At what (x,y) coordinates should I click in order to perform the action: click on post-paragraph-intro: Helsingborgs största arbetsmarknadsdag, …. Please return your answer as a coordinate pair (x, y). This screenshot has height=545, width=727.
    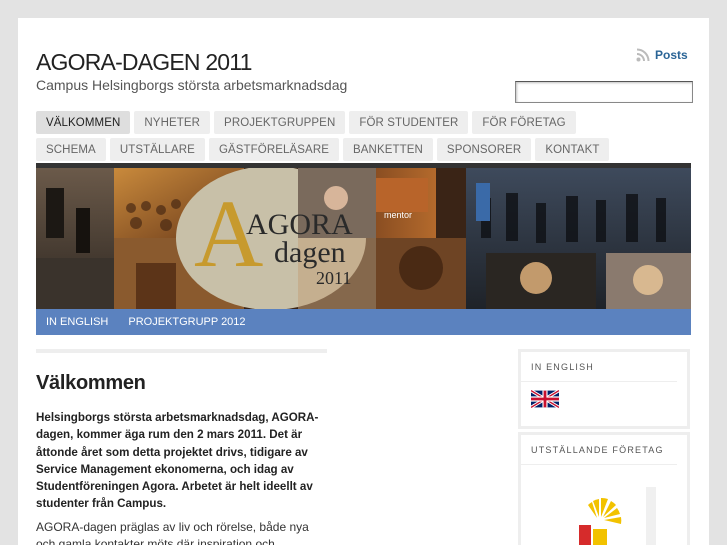
    Looking at the image, I should click on (177, 461).